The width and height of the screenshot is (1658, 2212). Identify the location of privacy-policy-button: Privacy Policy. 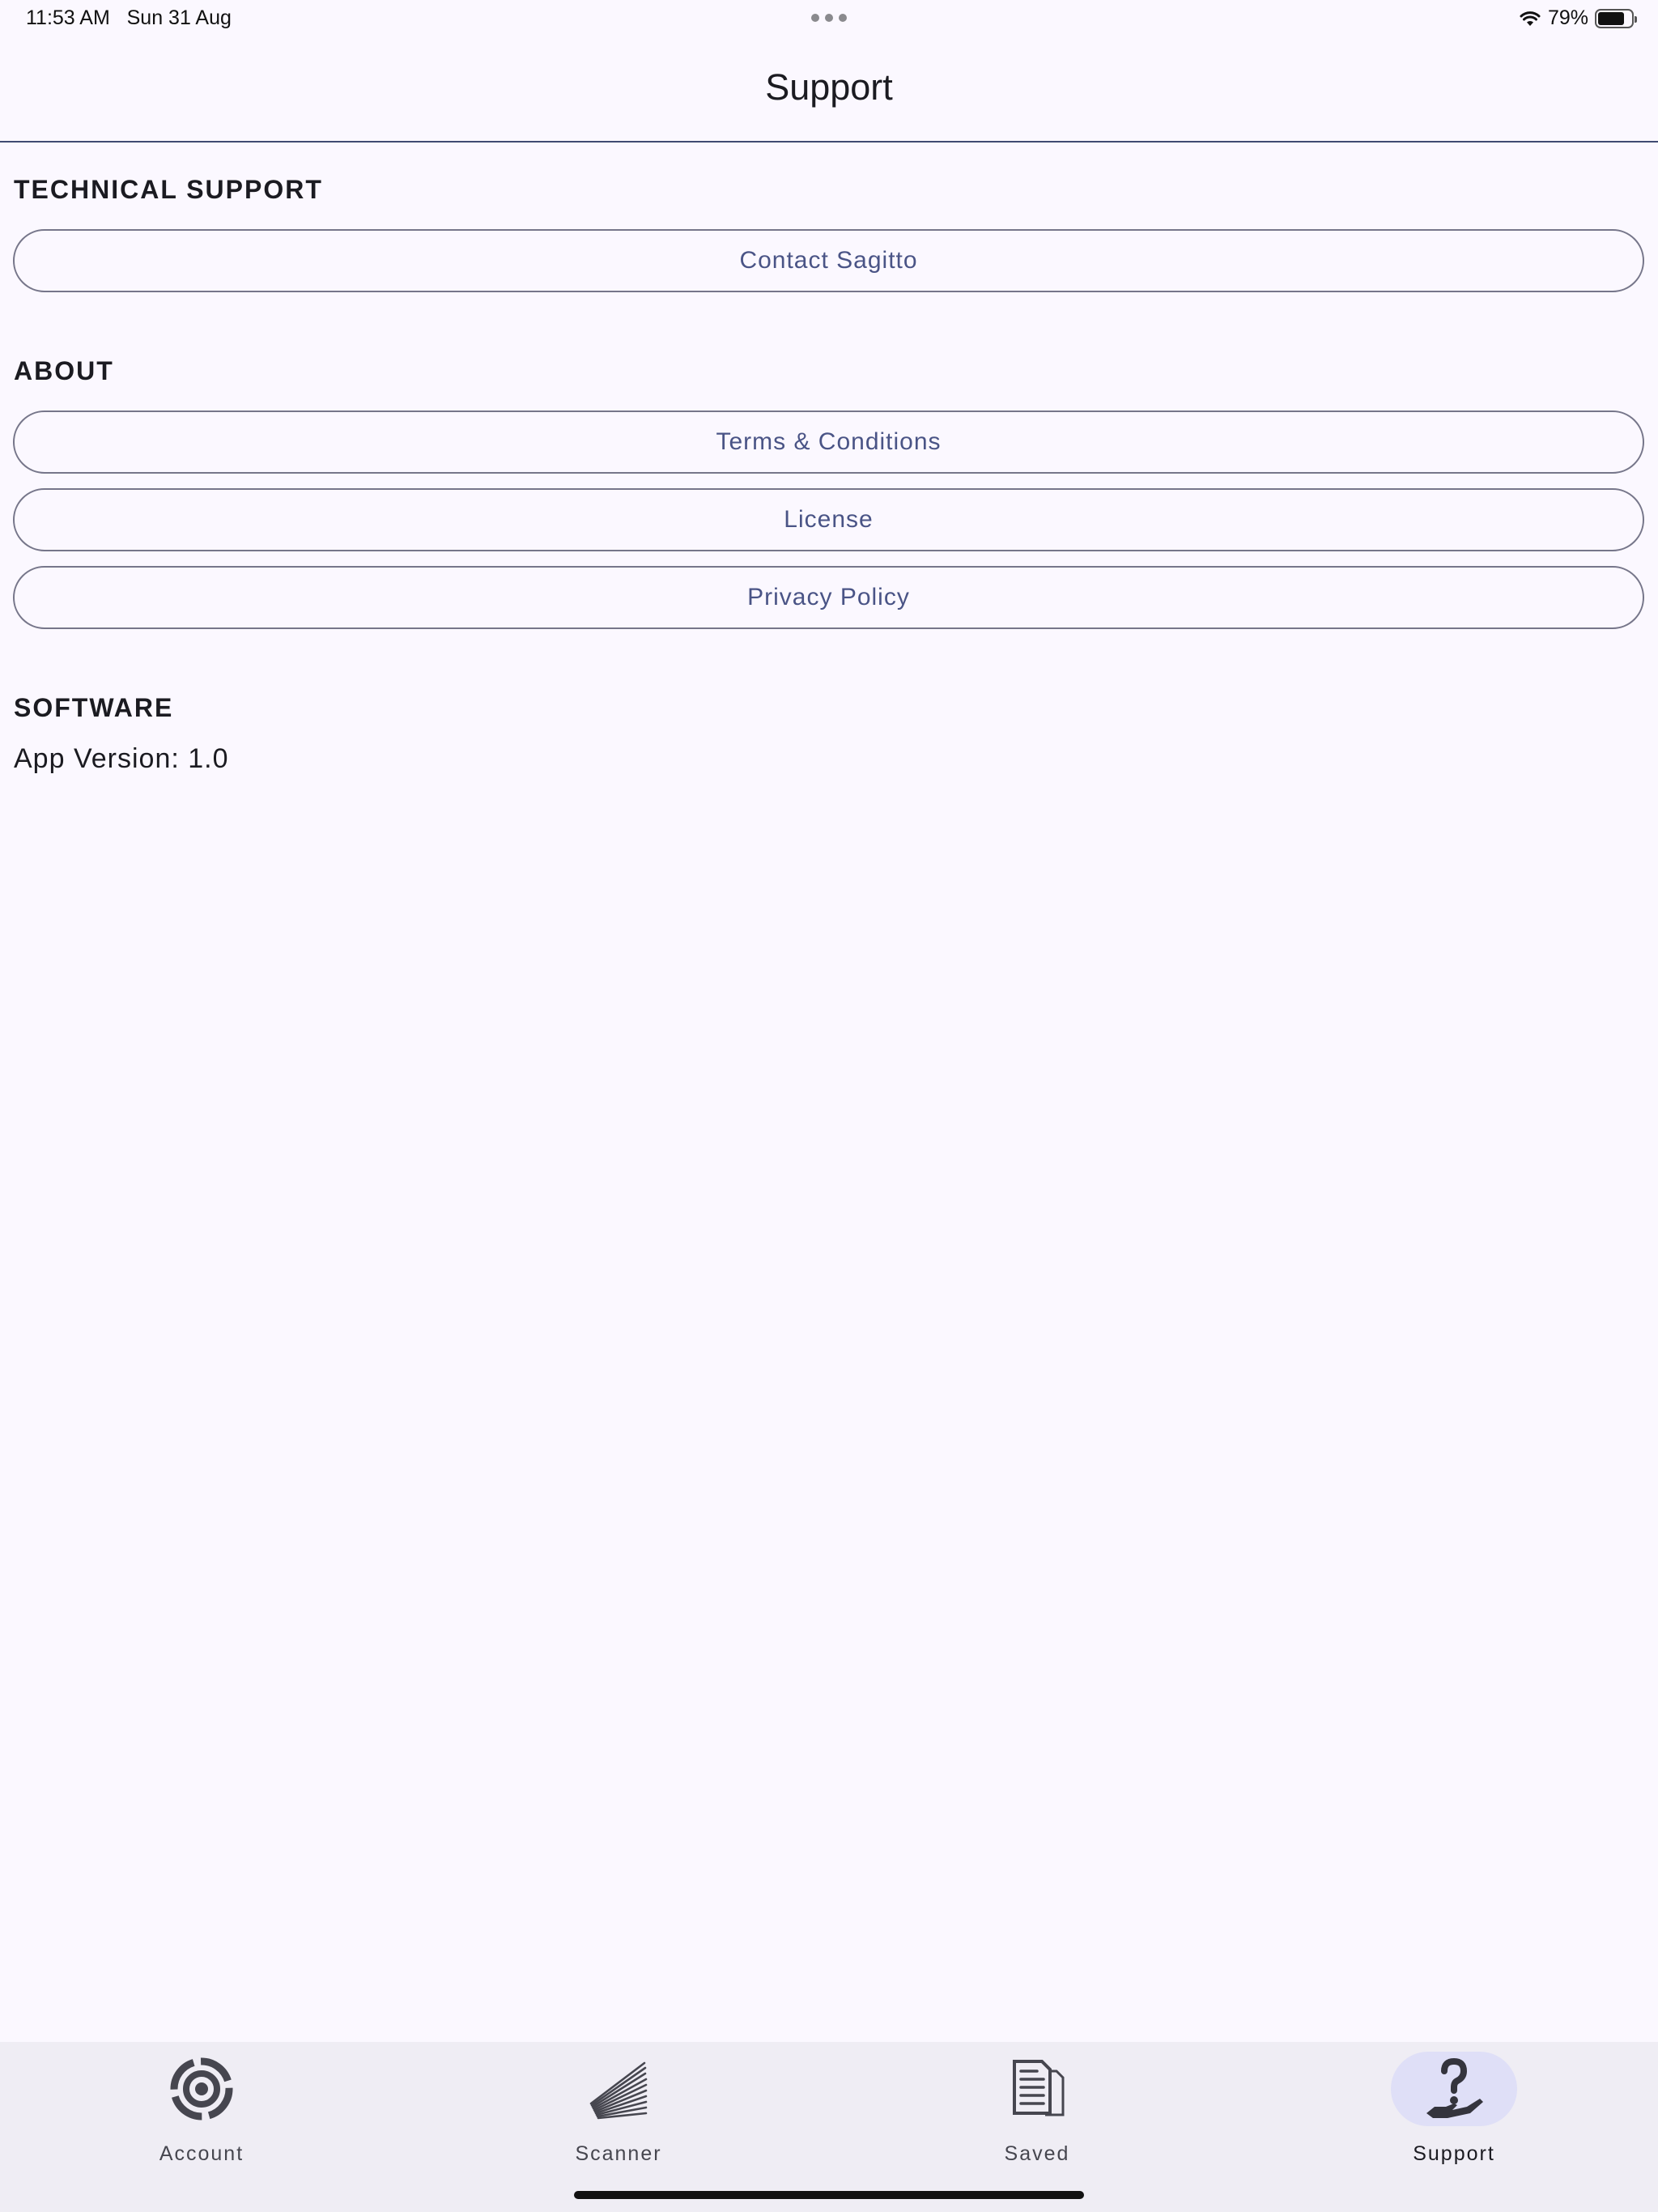
(828, 598).